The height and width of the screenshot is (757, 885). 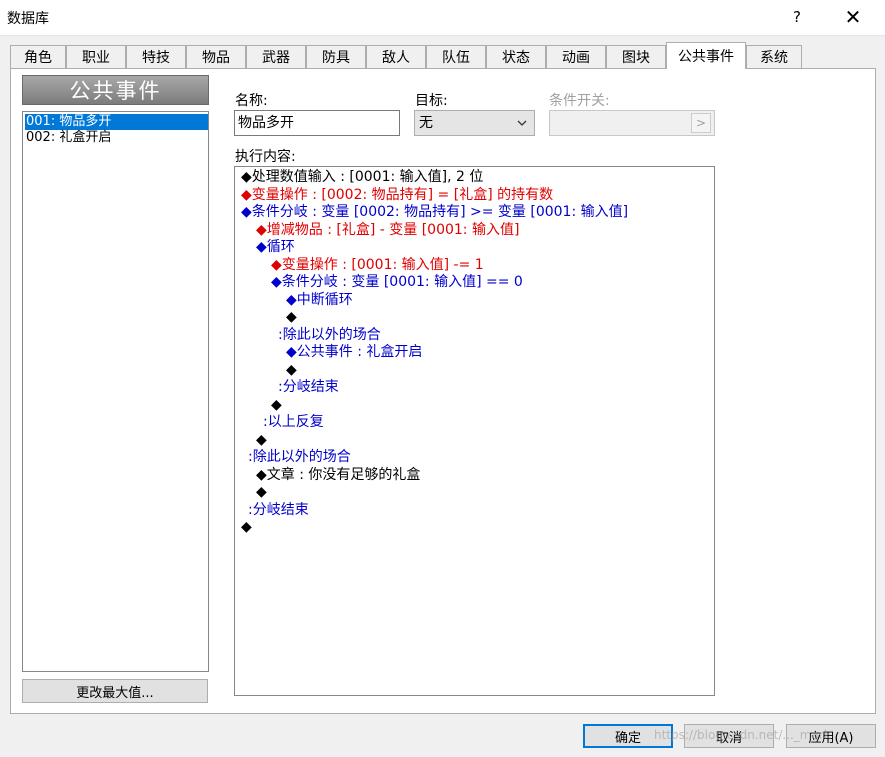 I want to click on tab-label: 状态, so click(x=516, y=58).